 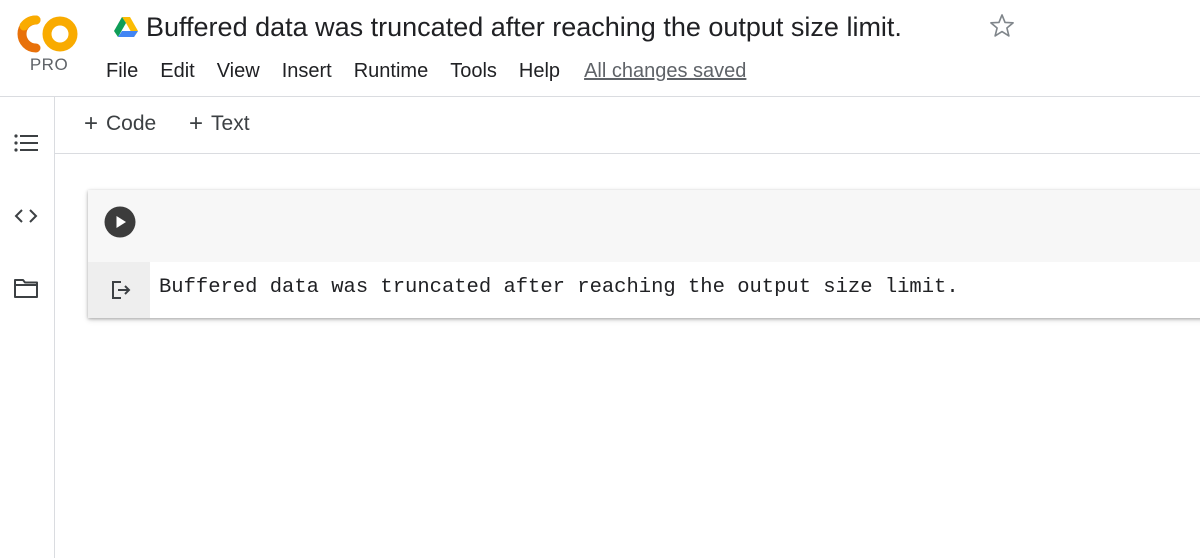 I want to click on colab-logo-icon, so click(x=47, y=34).